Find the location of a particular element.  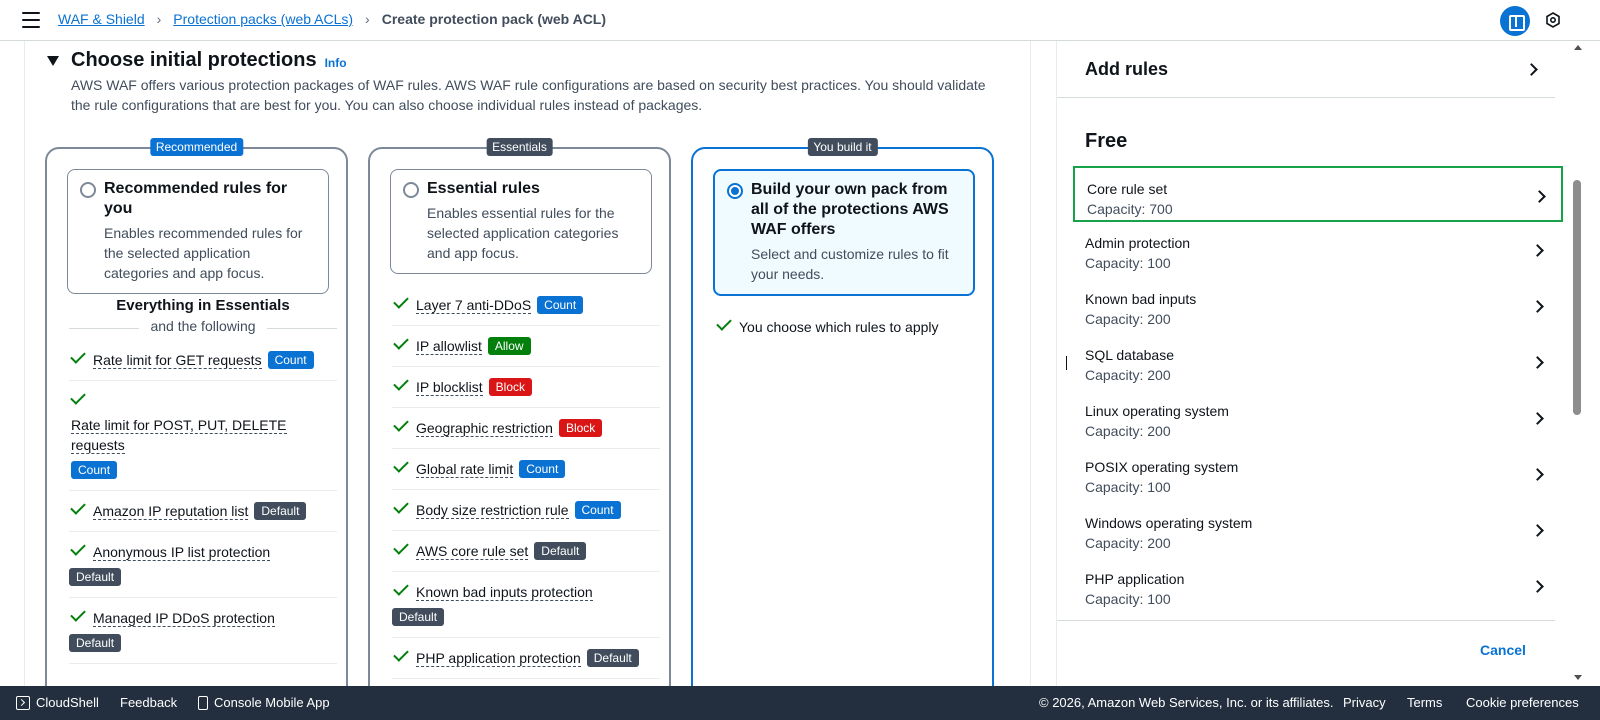

text-cursor is located at coordinates (1066, 363).